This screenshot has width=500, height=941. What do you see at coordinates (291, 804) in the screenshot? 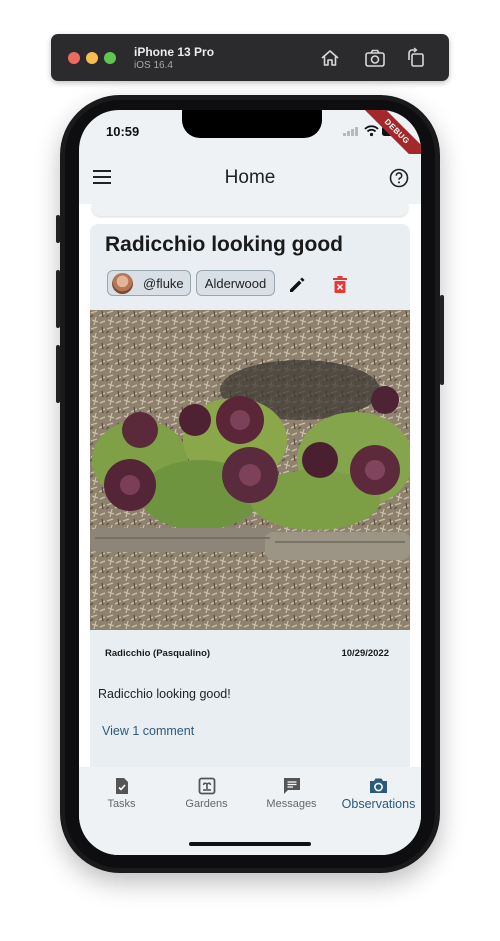
I see `nav-messages-label: Messages` at bounding box center [291, 804].